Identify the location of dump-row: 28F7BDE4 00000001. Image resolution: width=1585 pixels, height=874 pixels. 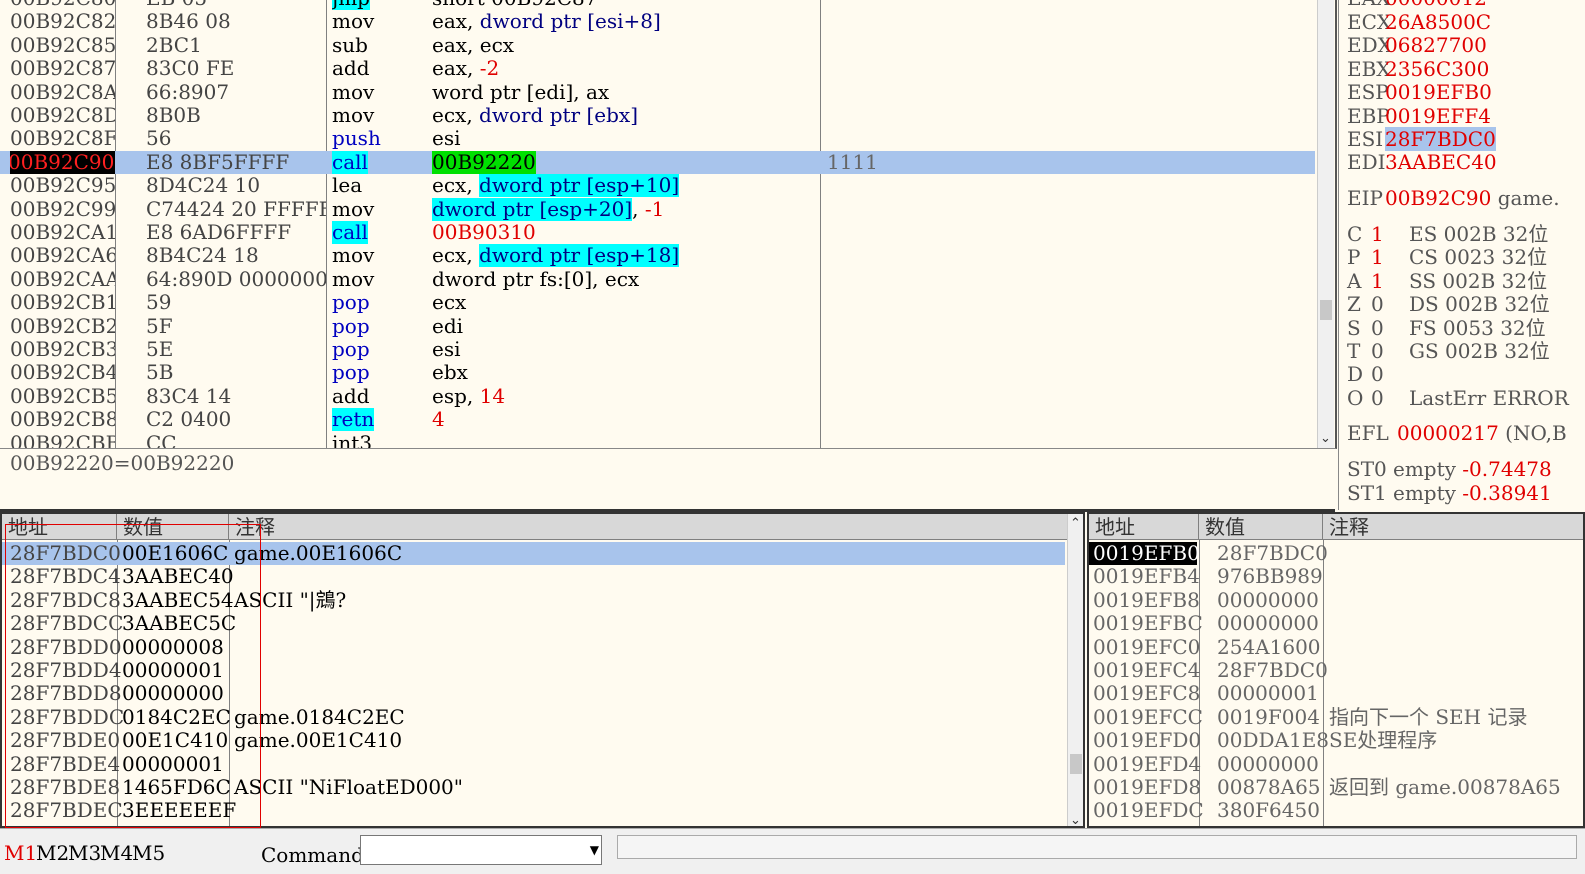
(533, 764).